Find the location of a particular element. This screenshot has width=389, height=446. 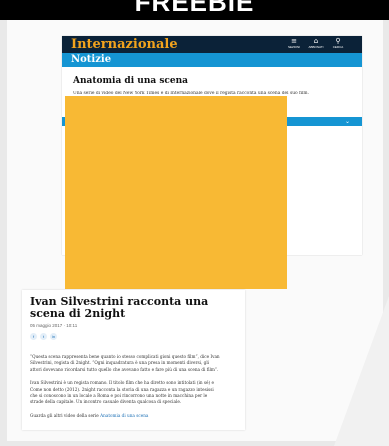

top-banner: FREEBIE is located at coordinates (194, 10).